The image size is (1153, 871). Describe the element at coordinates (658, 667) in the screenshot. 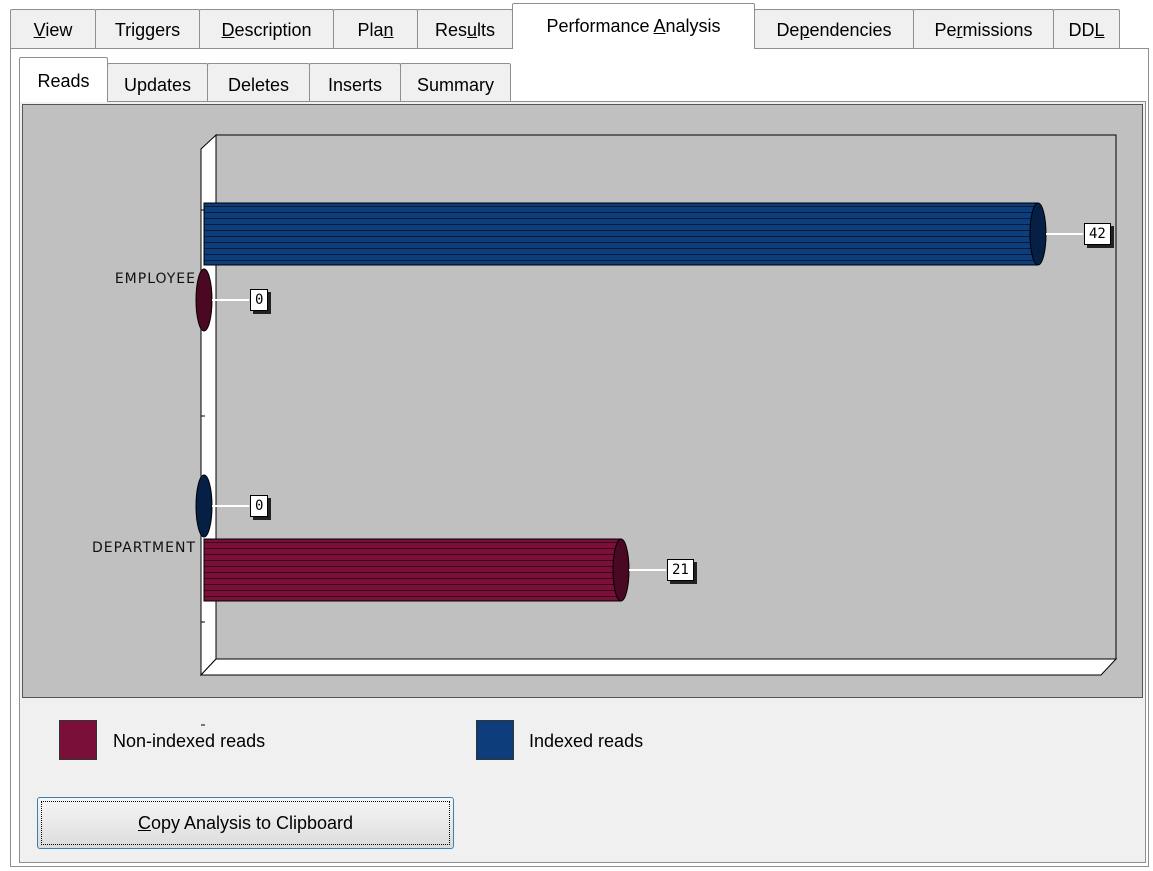

I see `chart-floor` at that location.